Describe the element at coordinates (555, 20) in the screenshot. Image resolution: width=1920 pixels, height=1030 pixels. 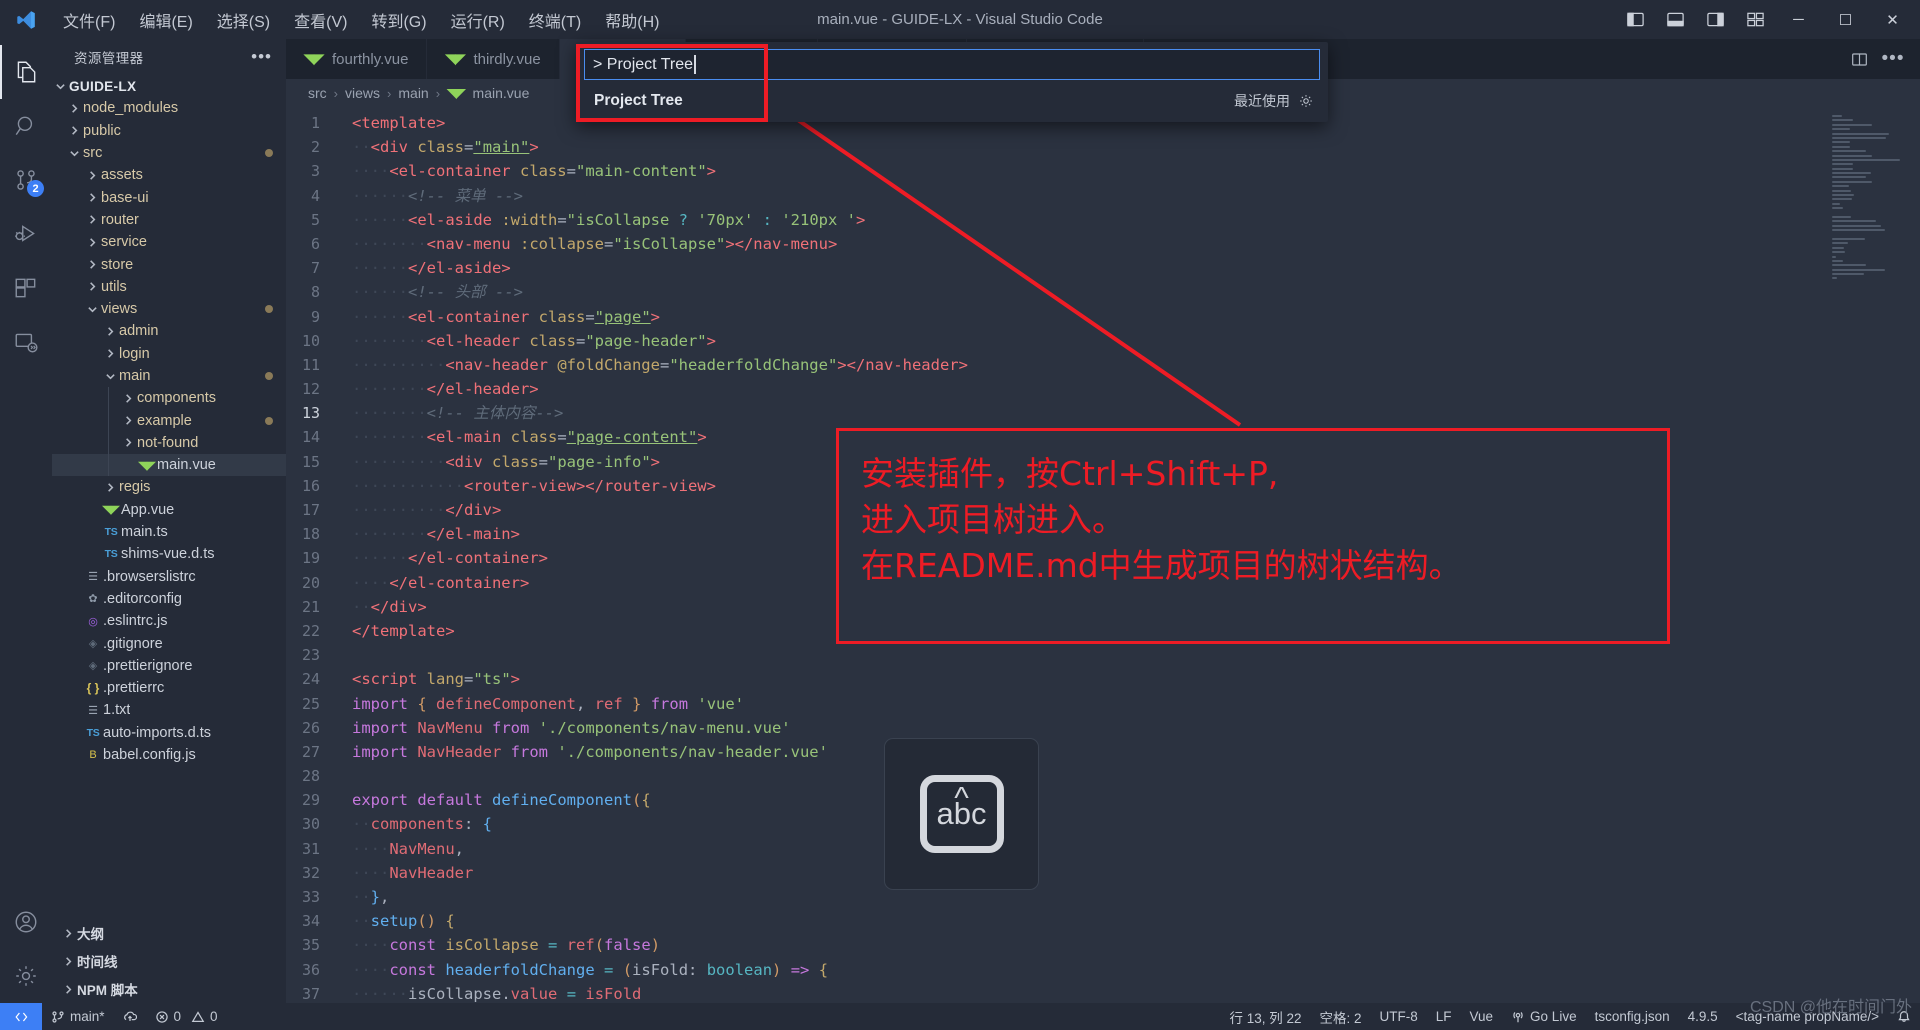
I see `menu-terminal: 终端(T)` at that location.